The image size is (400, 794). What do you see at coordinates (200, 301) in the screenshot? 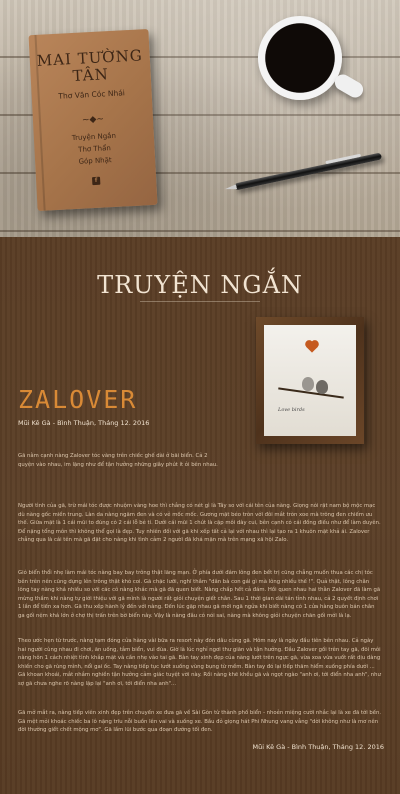
I see `section-underline` at bounding box center [200, 301].